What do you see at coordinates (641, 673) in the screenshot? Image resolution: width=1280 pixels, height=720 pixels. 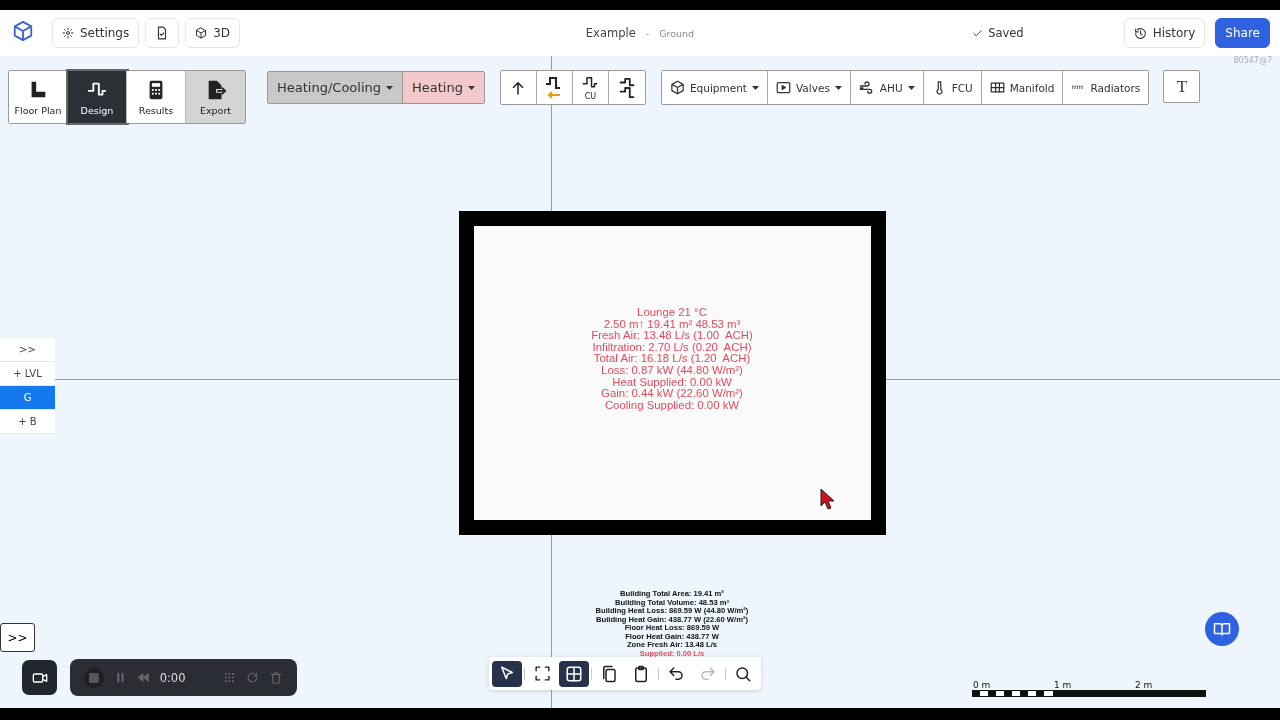 I see `clipboard-icon` at bounding box center [641, 673].